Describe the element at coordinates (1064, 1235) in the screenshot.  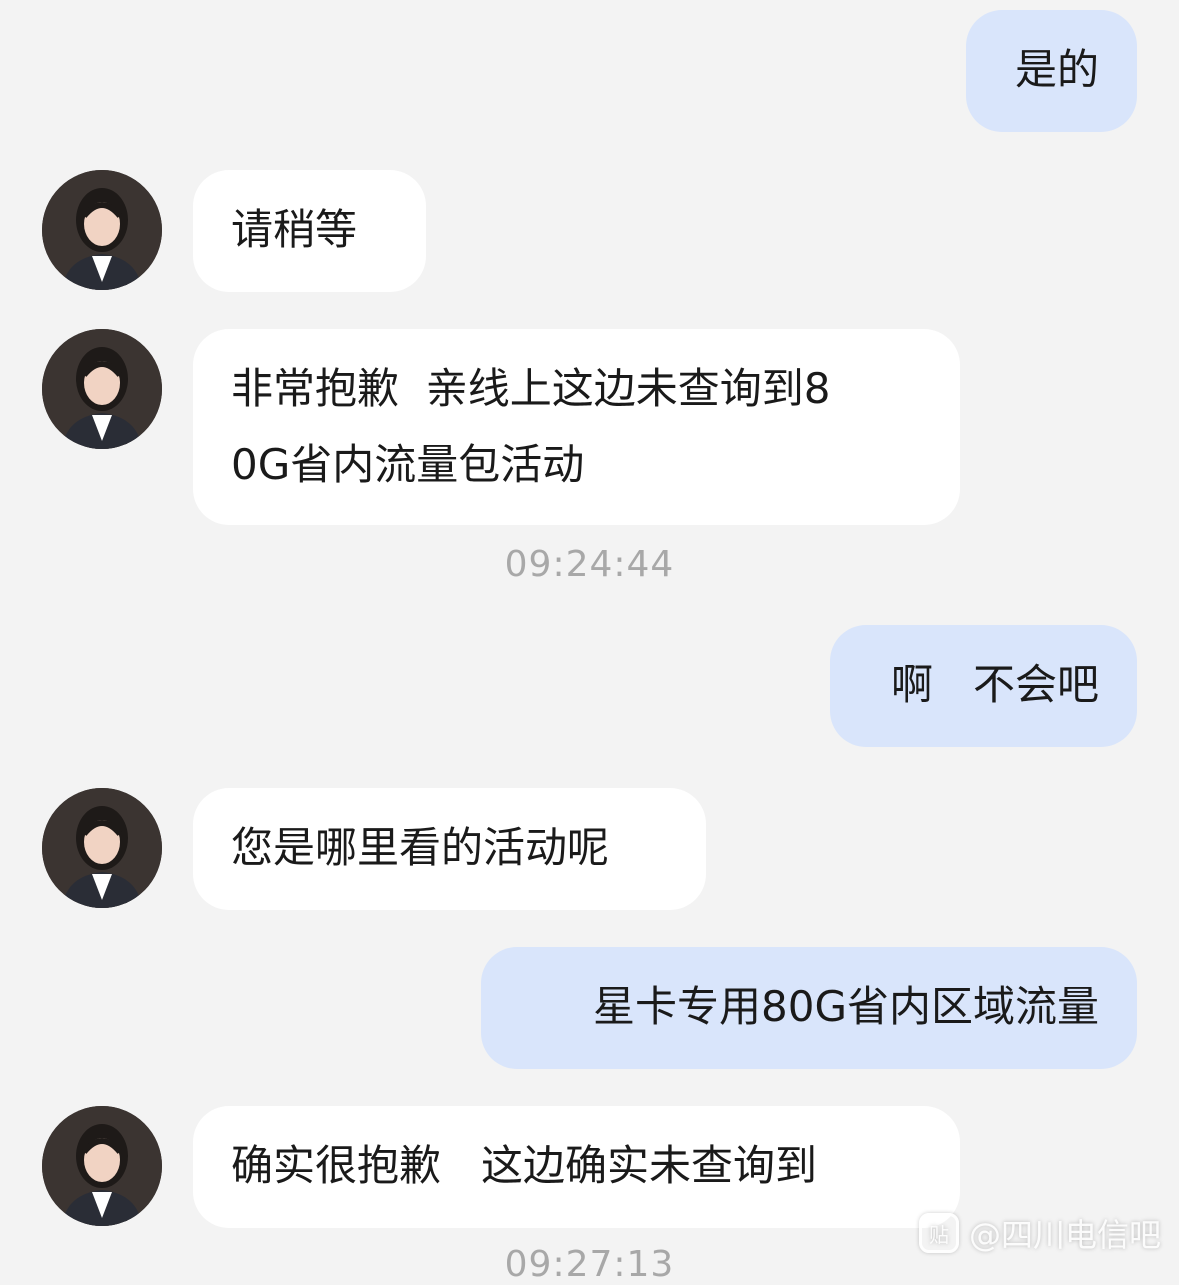
I see `watermark-text: @四川电信吧` at that location.